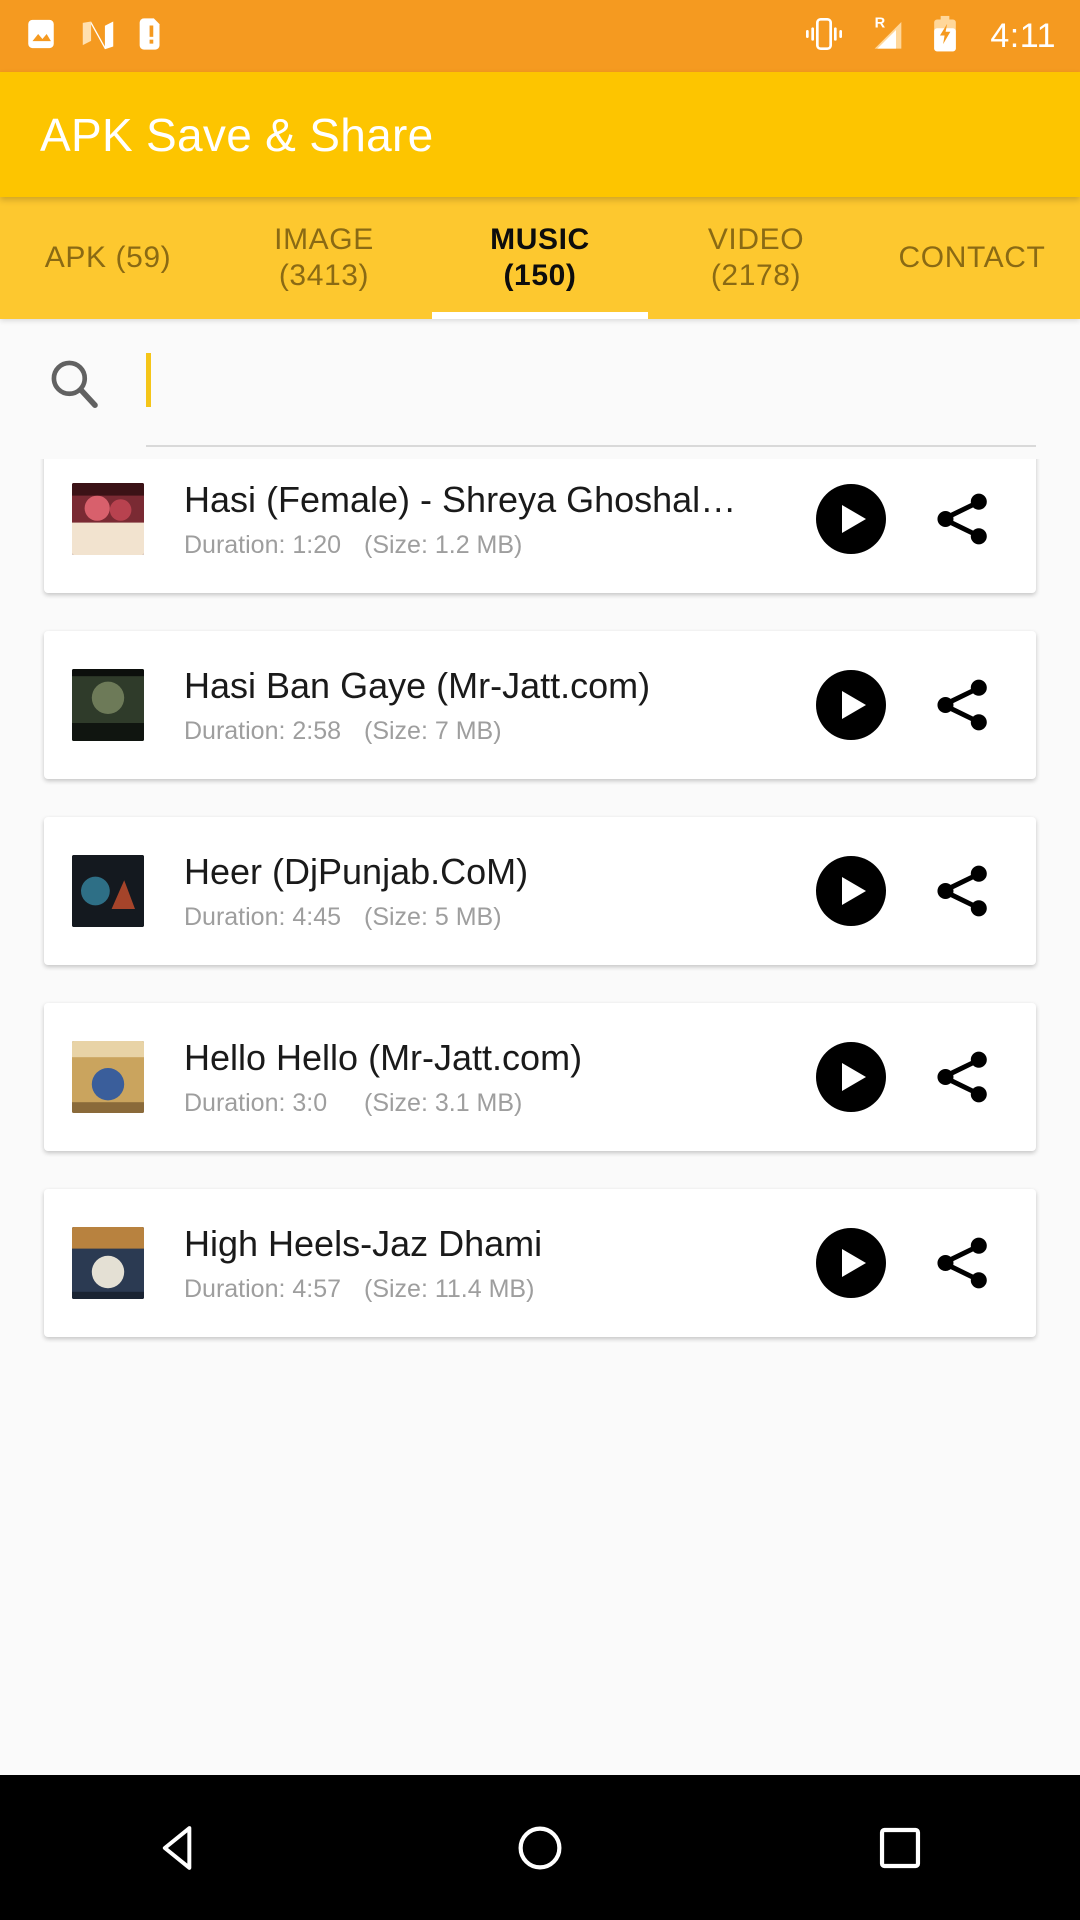  I want to click on track-meta: Duration: 2:58 (Size: 7 MB), so click(496, 731).